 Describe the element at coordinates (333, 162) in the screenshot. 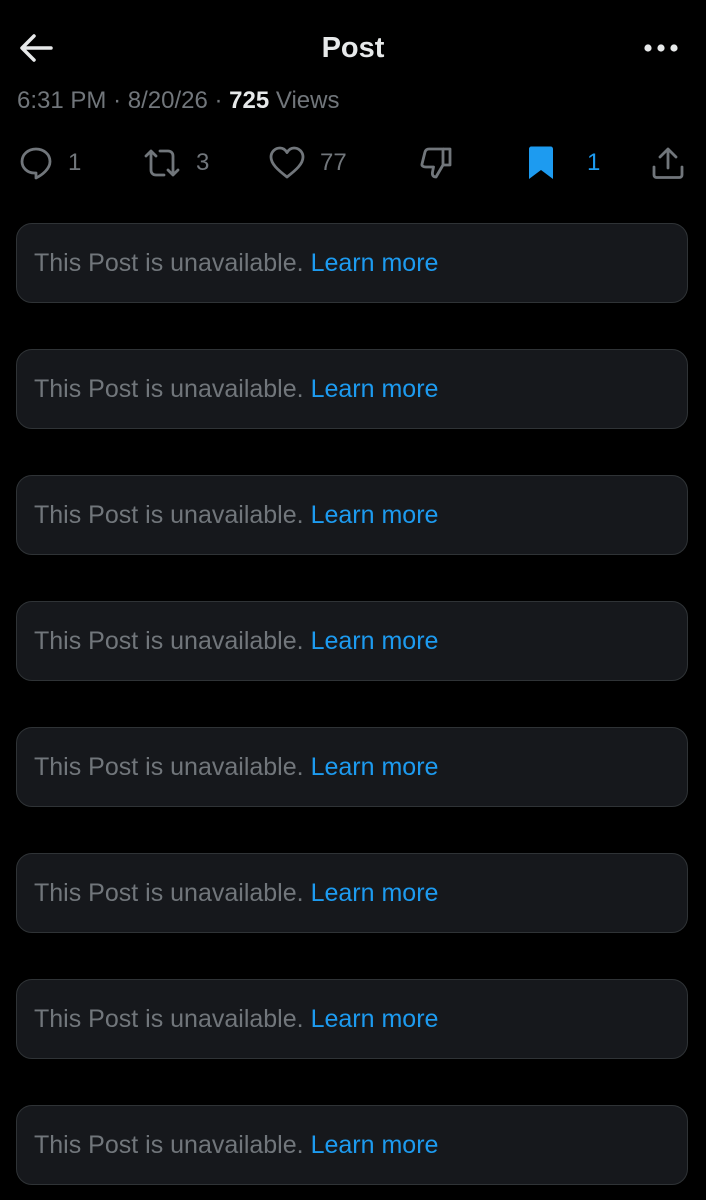

I see `like-count: 77` at that location.